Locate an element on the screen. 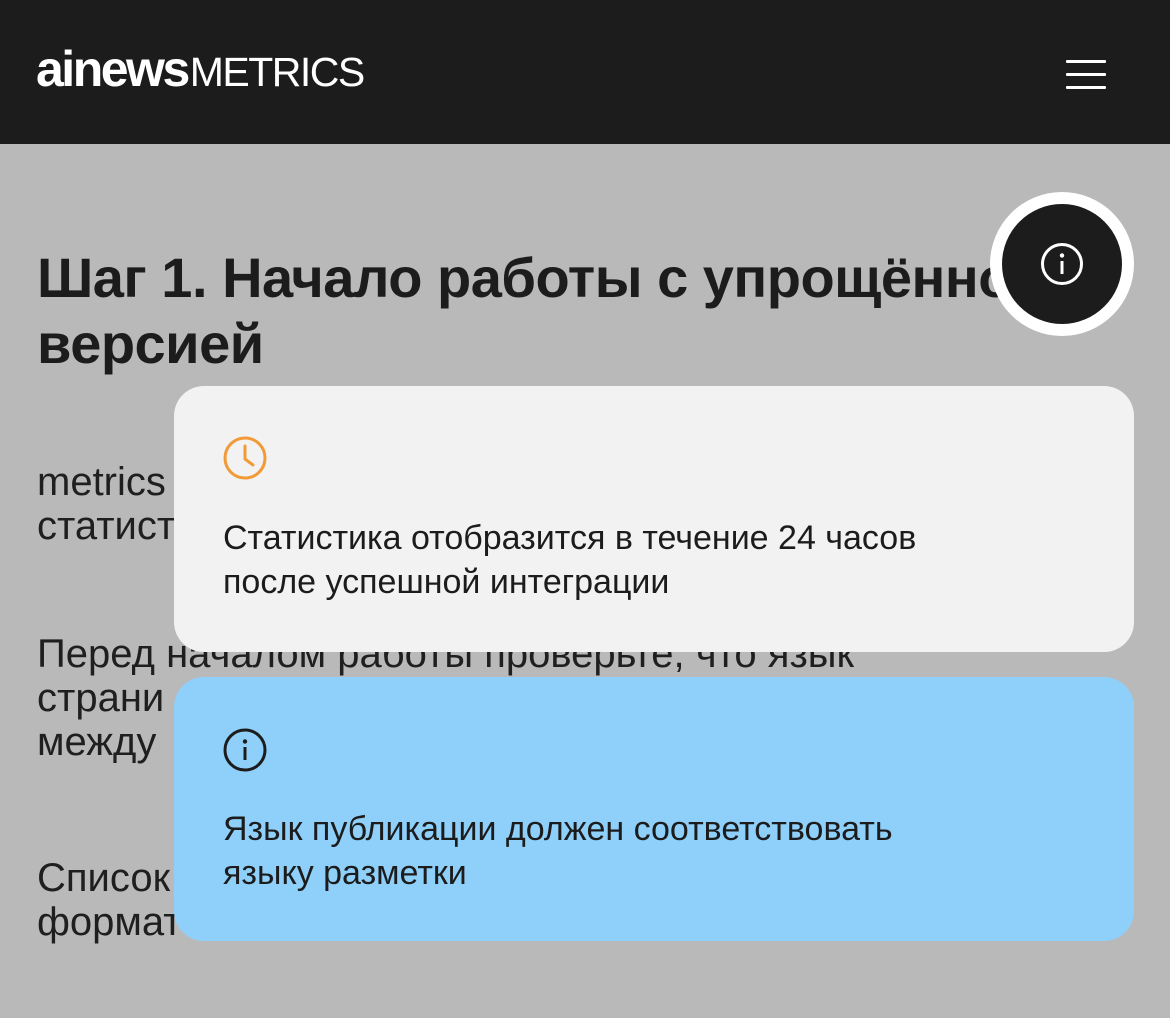 This screenshot has width=1170, height=1018. top-header: ainews METRICS is located at coordinates (585, 72).